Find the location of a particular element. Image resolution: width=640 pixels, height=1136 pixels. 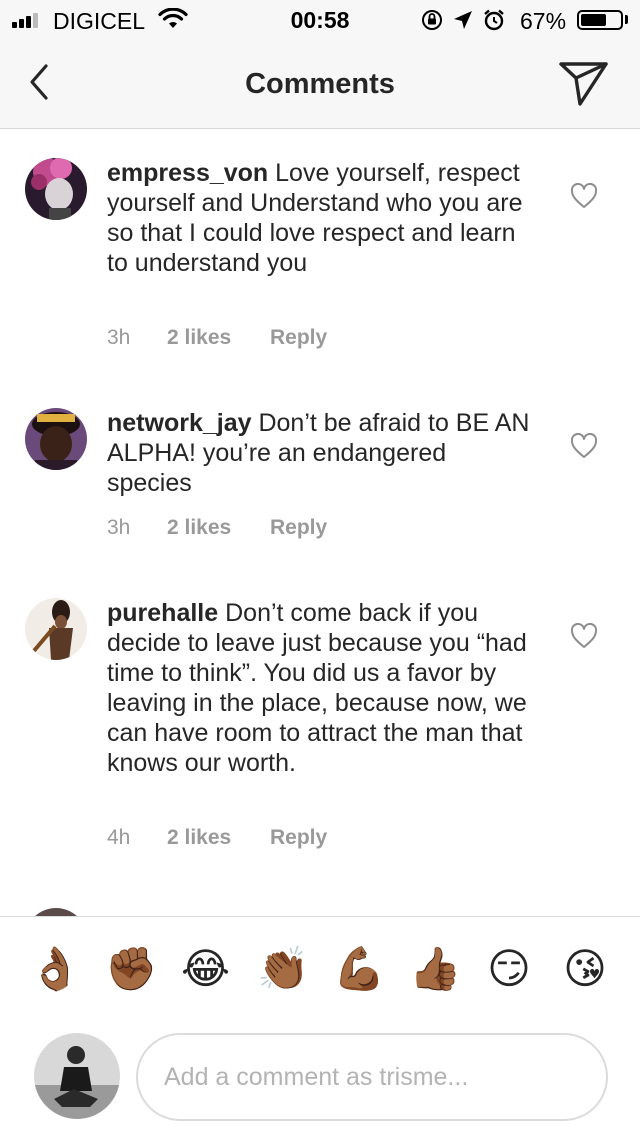

smirking-face-emoji: 😏 is located at coordinates (509, 969).